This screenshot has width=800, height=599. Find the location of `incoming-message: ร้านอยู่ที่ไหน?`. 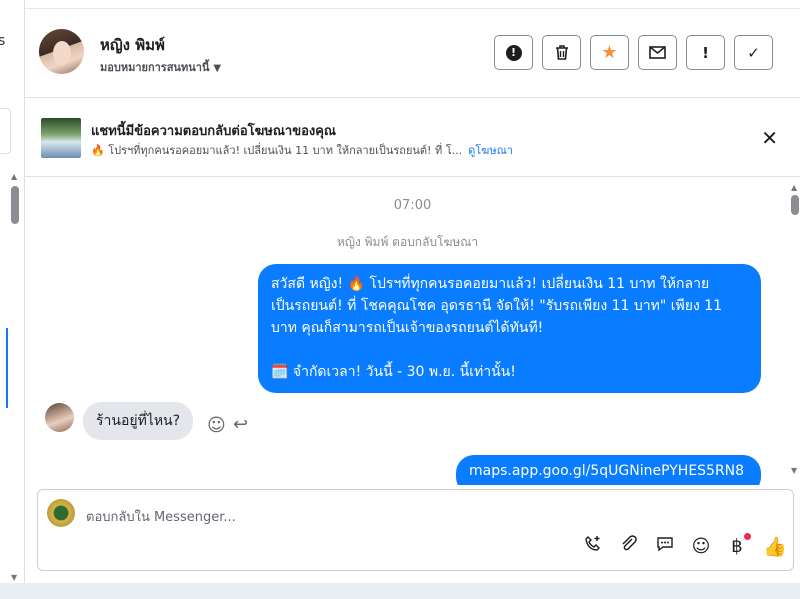

incoming-message: ร้านอยู่ที่ไหน? is located at coordinates (138, 421).